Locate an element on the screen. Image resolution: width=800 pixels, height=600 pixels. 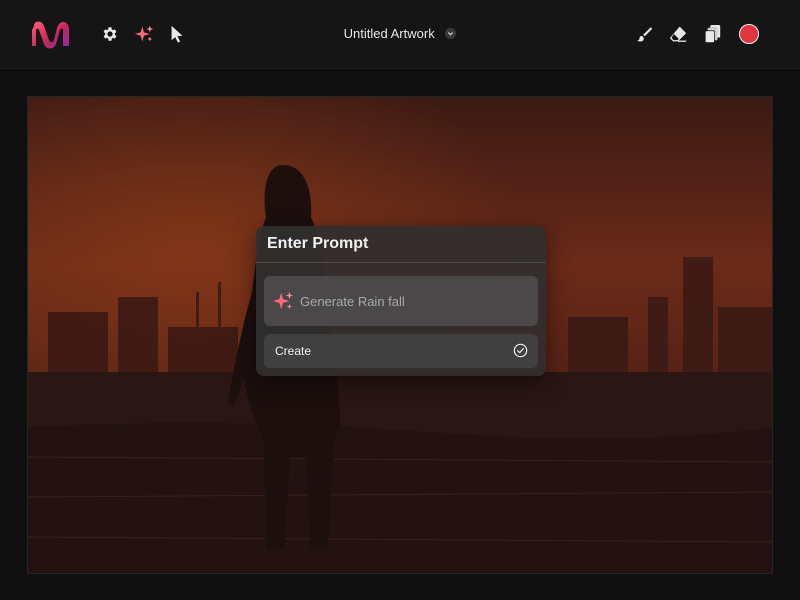
top-toolbar: Untitled Artwork is located at coordinates (400, 34).